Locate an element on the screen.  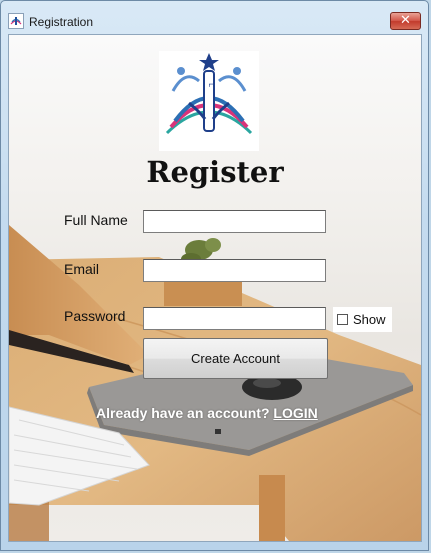
already-have-account-text: Already have an account? is located at coordinates (183, 413).